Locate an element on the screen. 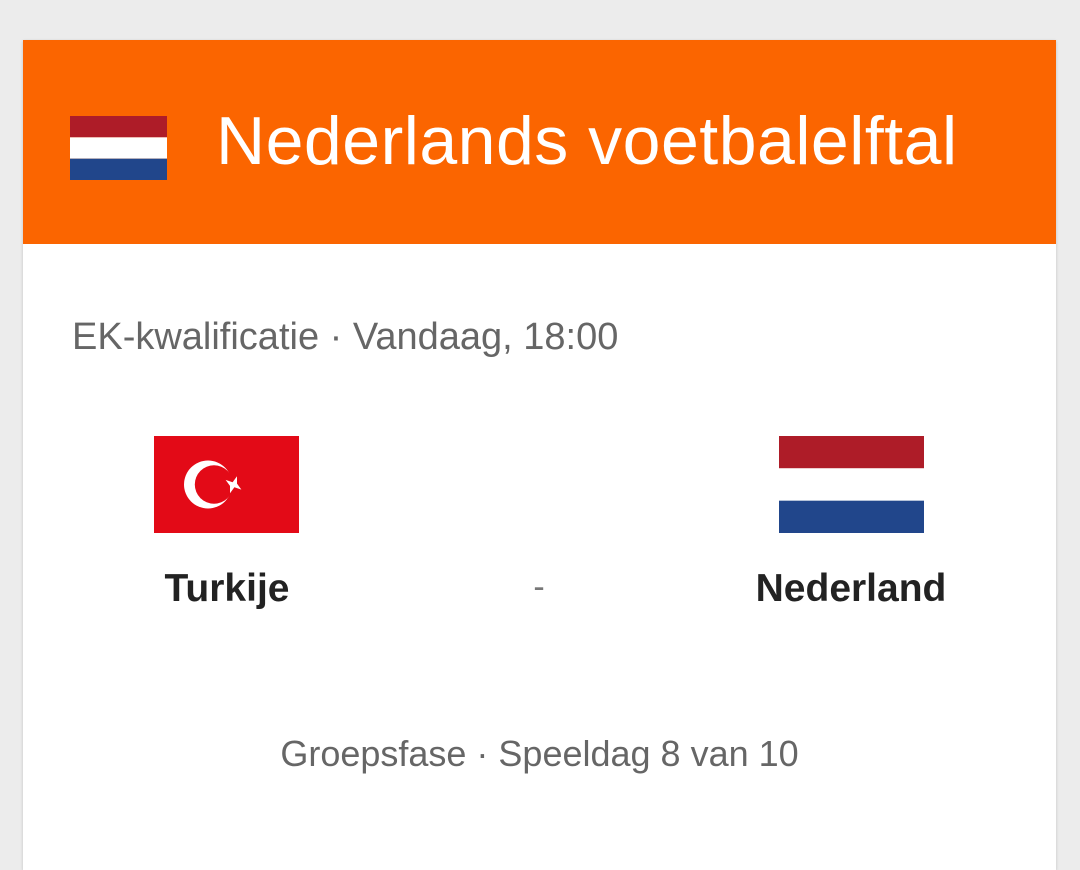 This screenshot has width=1080, height=870. match-stage: Groepsfase · Speeldag 8 van 10 is located at coordinates (539, 753).